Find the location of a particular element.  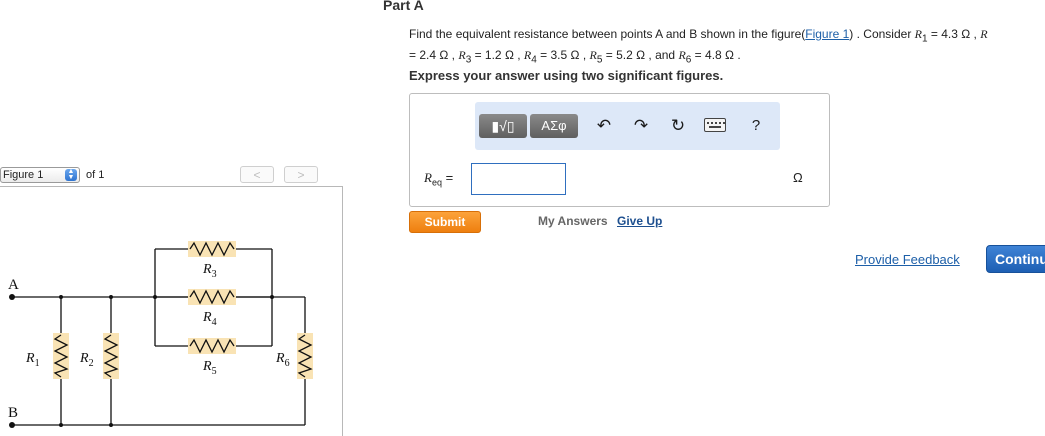

redo-icon: ↷ is located at coordinates (641, 126).